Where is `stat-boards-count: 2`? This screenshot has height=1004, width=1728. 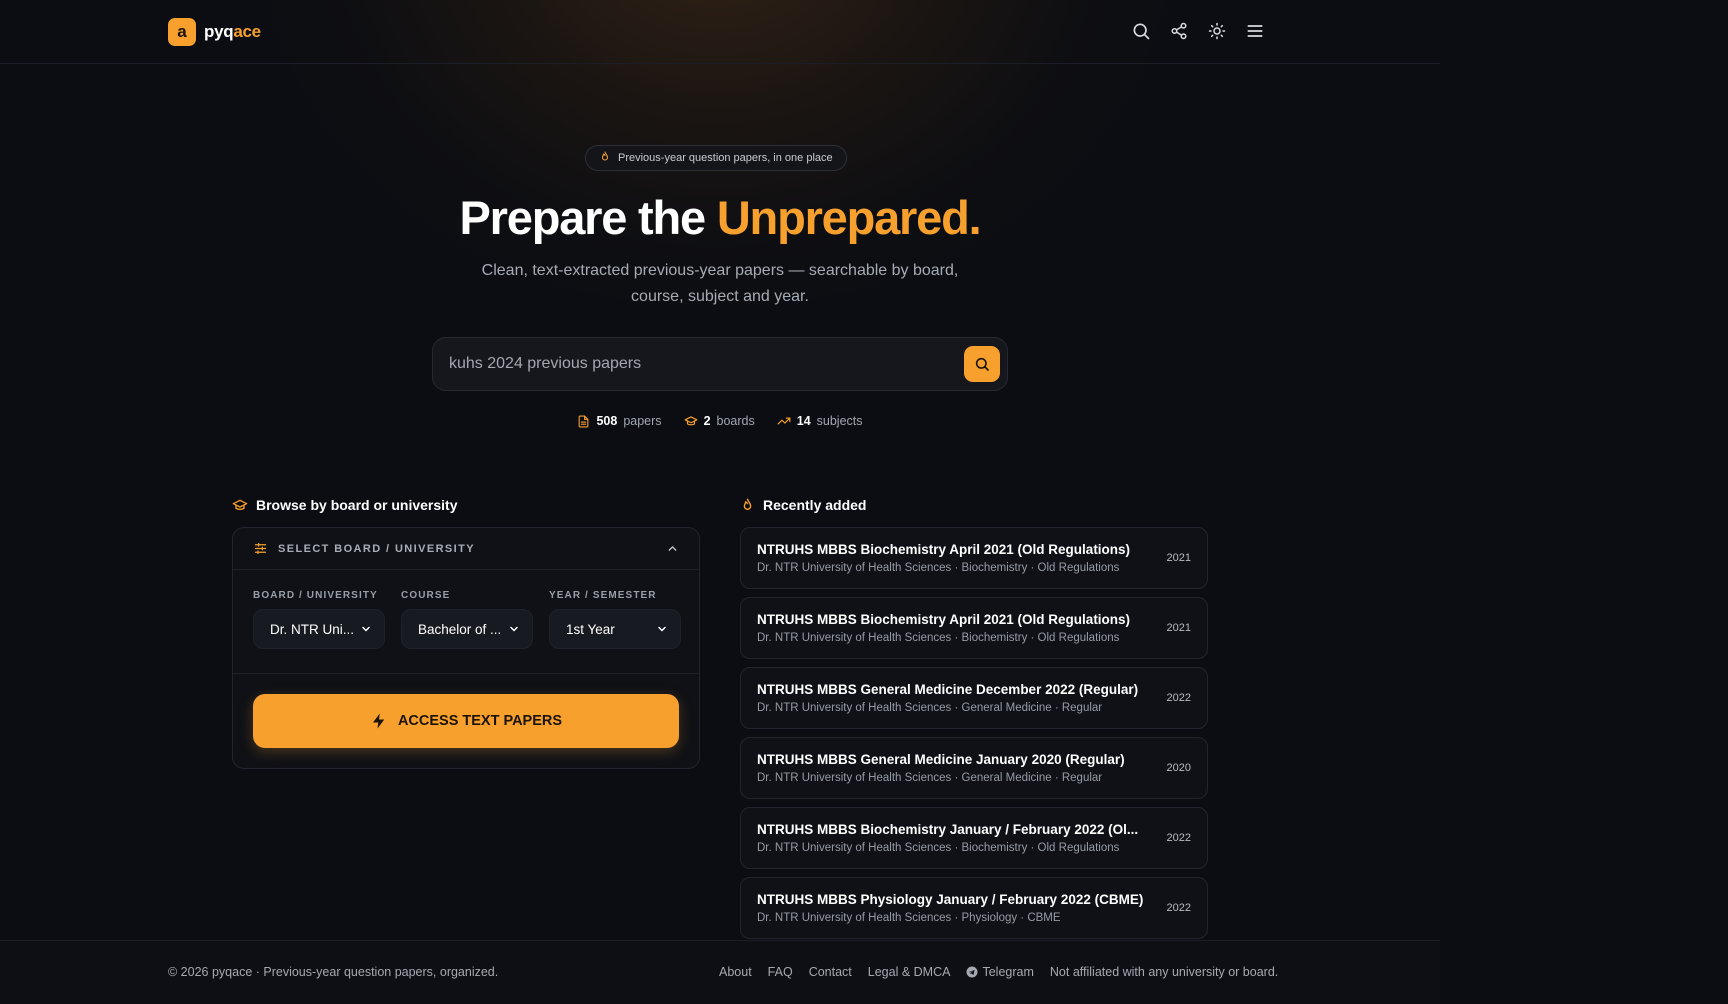
stat-boards-count: 2 is located at coordinates (707, 421).